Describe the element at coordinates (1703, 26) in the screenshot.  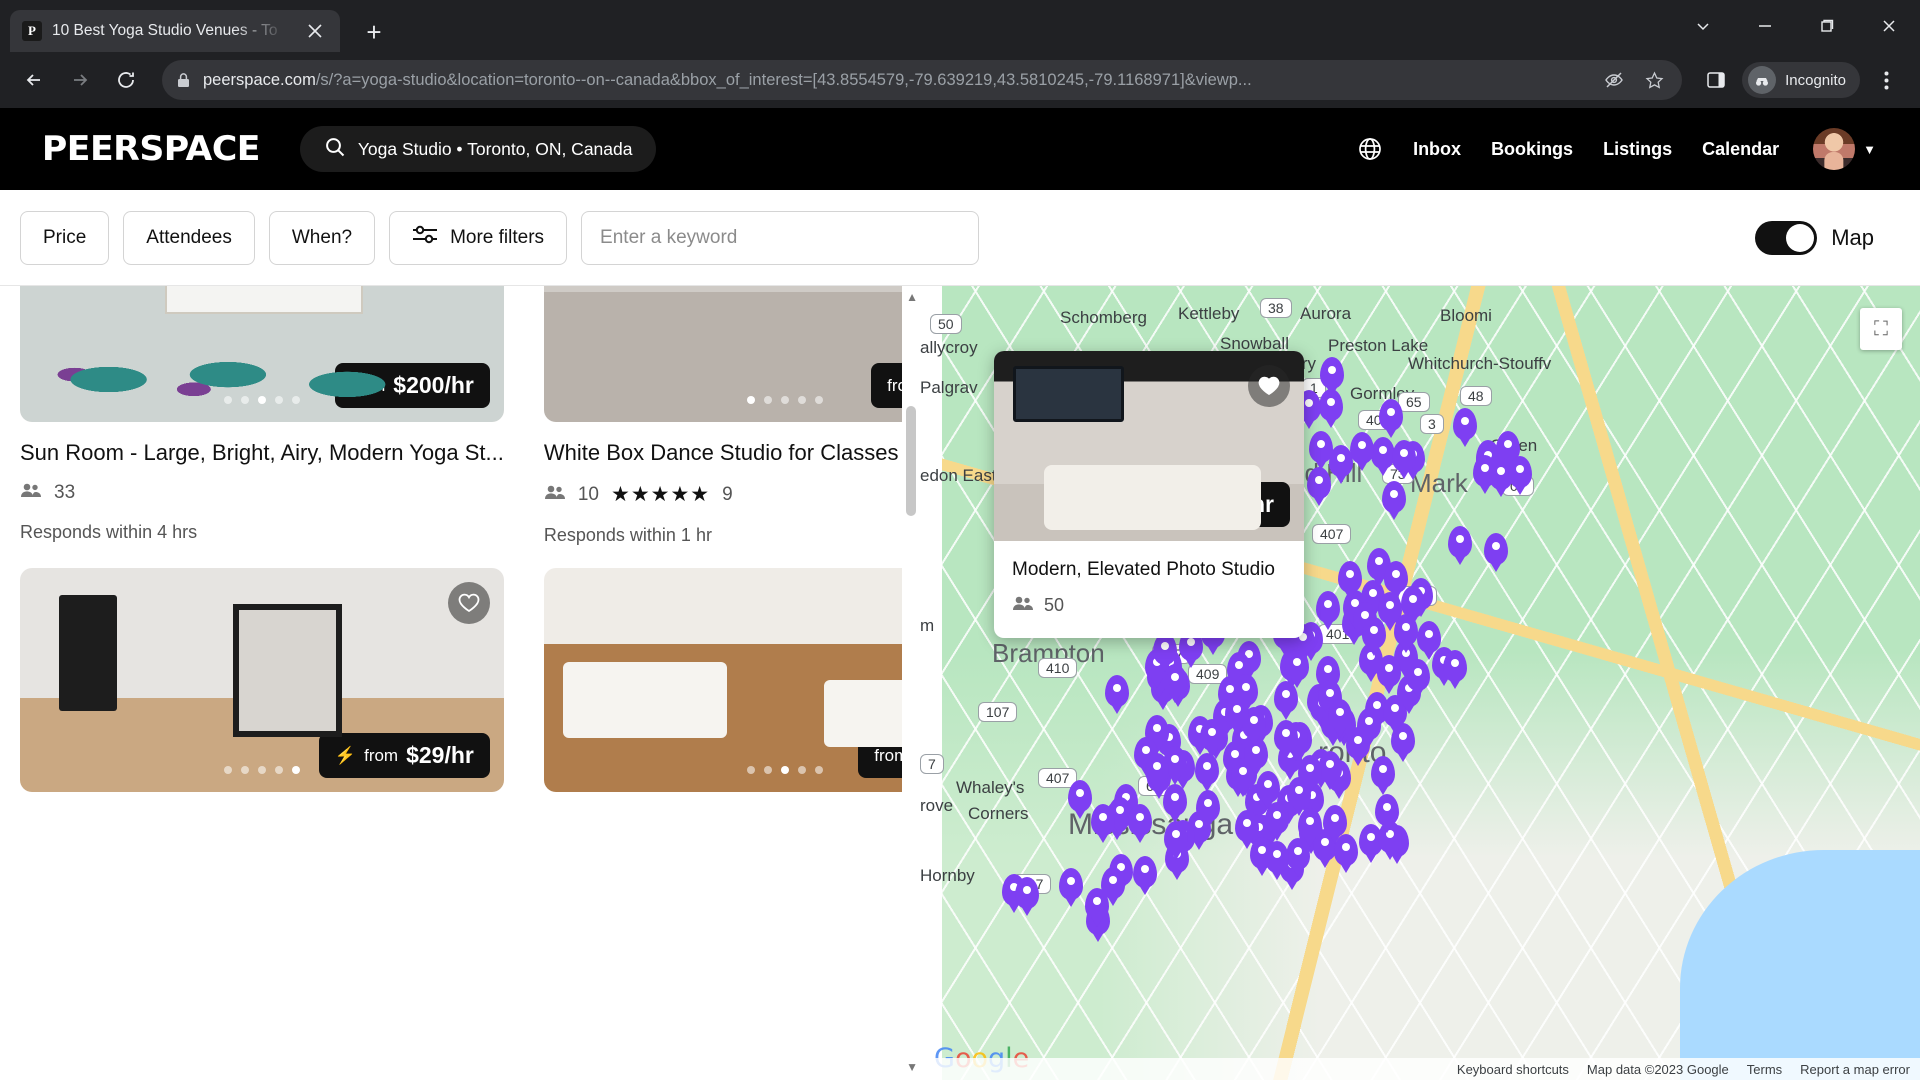
I see `chevron-down-icon` at that location.